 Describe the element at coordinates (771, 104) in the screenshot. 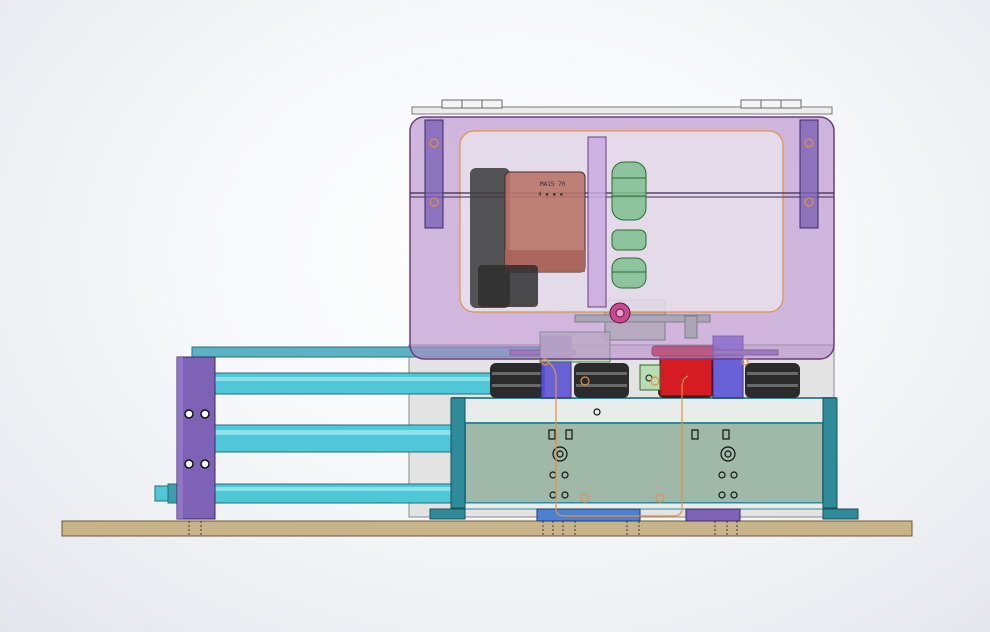

I see `hinge-right` at that location.